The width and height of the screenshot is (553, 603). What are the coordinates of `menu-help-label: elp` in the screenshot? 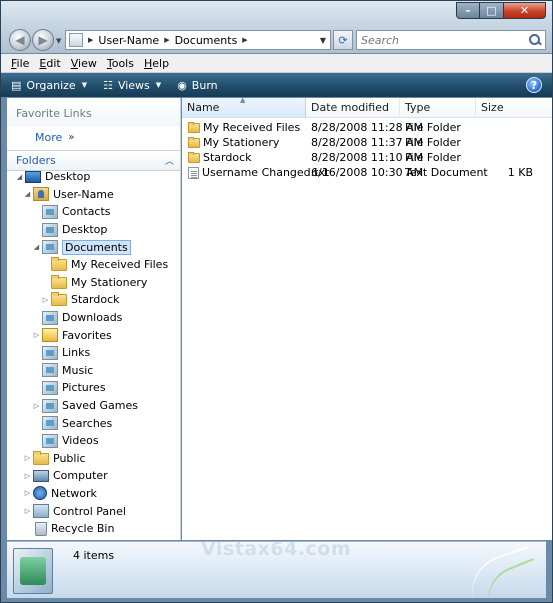 It's located at (161, 63).